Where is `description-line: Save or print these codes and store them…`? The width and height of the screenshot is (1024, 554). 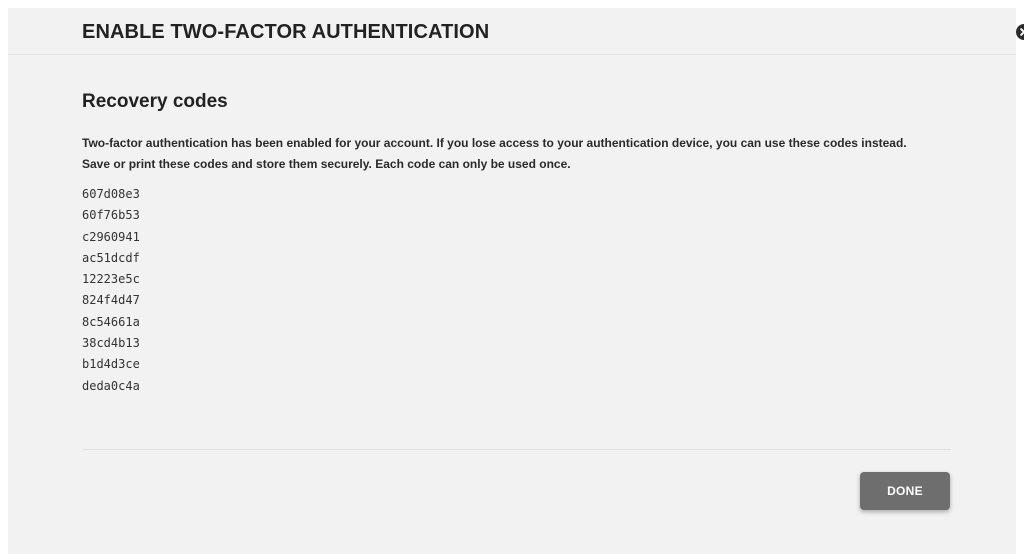 description-line: Save or print these codes and store them… is located at coordinates (326, 164).